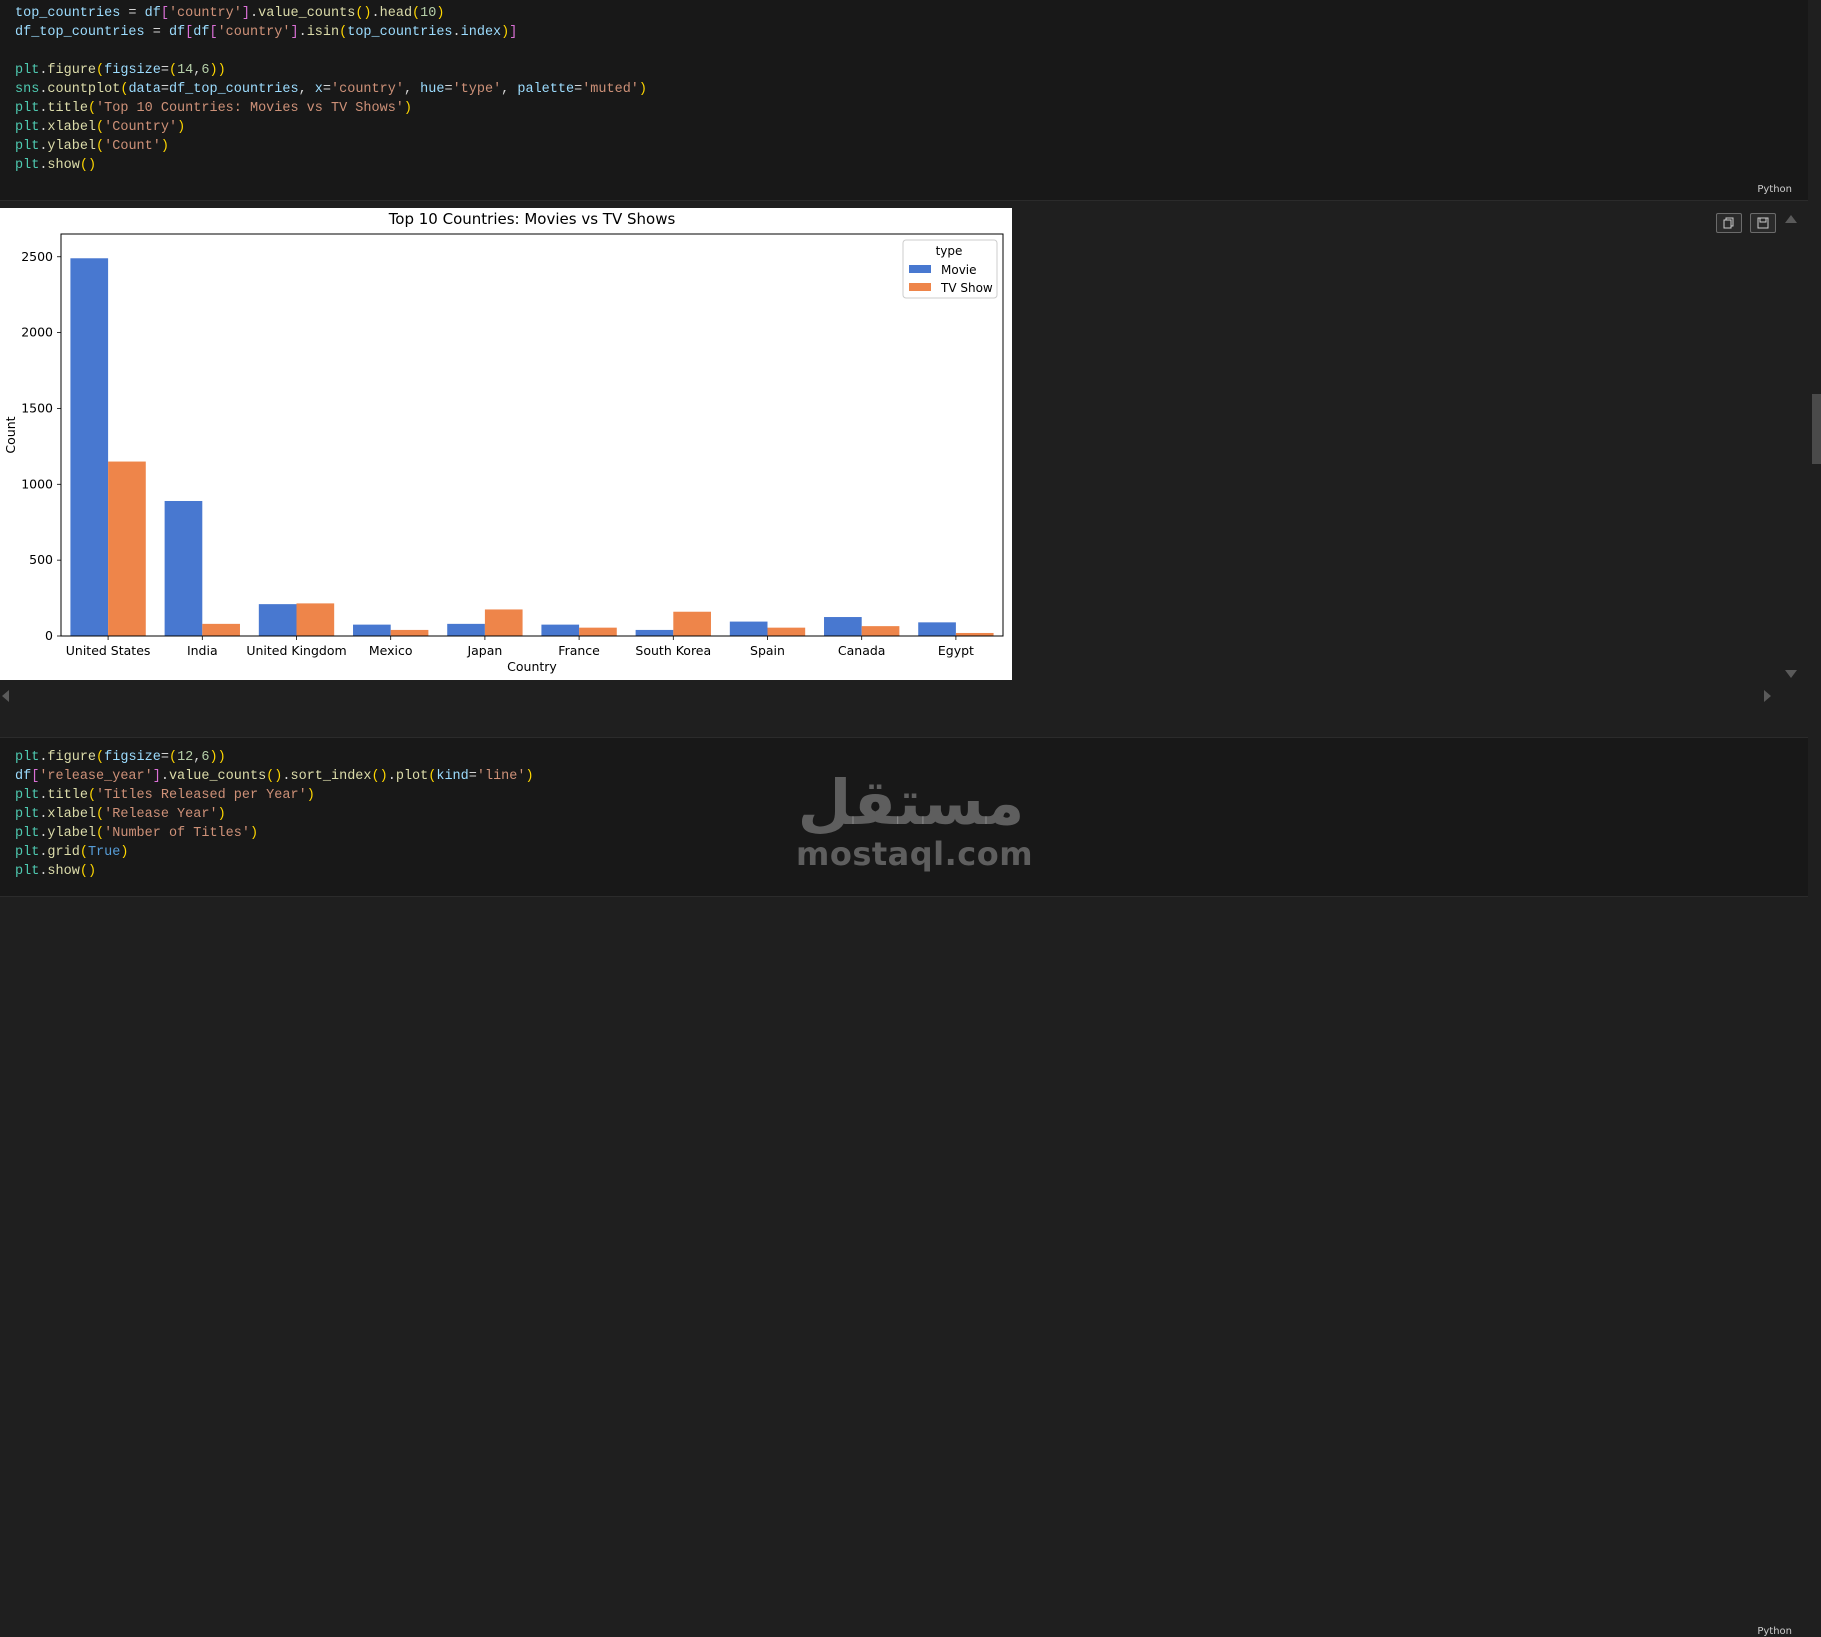 The height and width of the screenshot is (1637, 1821). What do you see at coordinates (331, 146) in the screenshot?
I see `code-line: plt.ylabel('Count')` at bounding box center [331, 146].